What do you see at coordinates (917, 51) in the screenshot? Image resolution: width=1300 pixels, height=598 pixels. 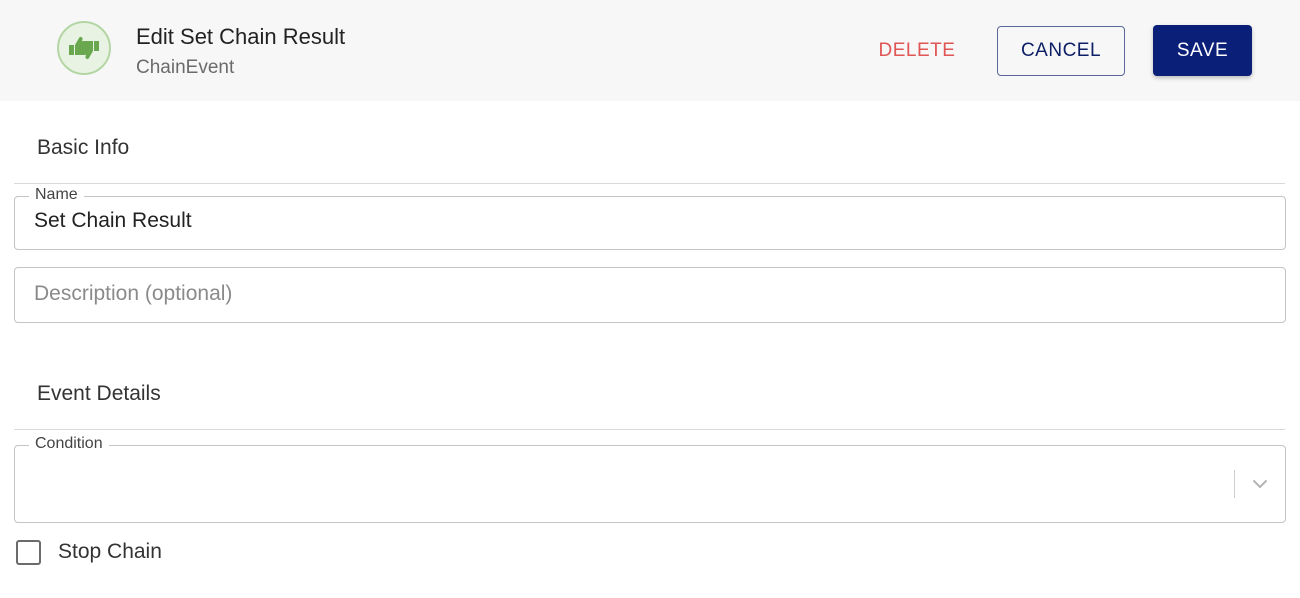 I see `delete-button: DELETE` at bounding box center [917, 51].